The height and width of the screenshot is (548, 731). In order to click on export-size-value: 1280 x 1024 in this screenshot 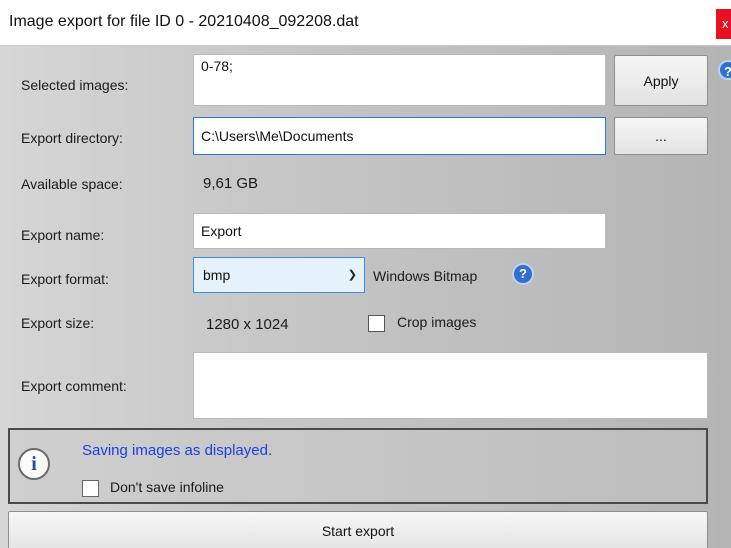, I will do `click(247, 324)`.